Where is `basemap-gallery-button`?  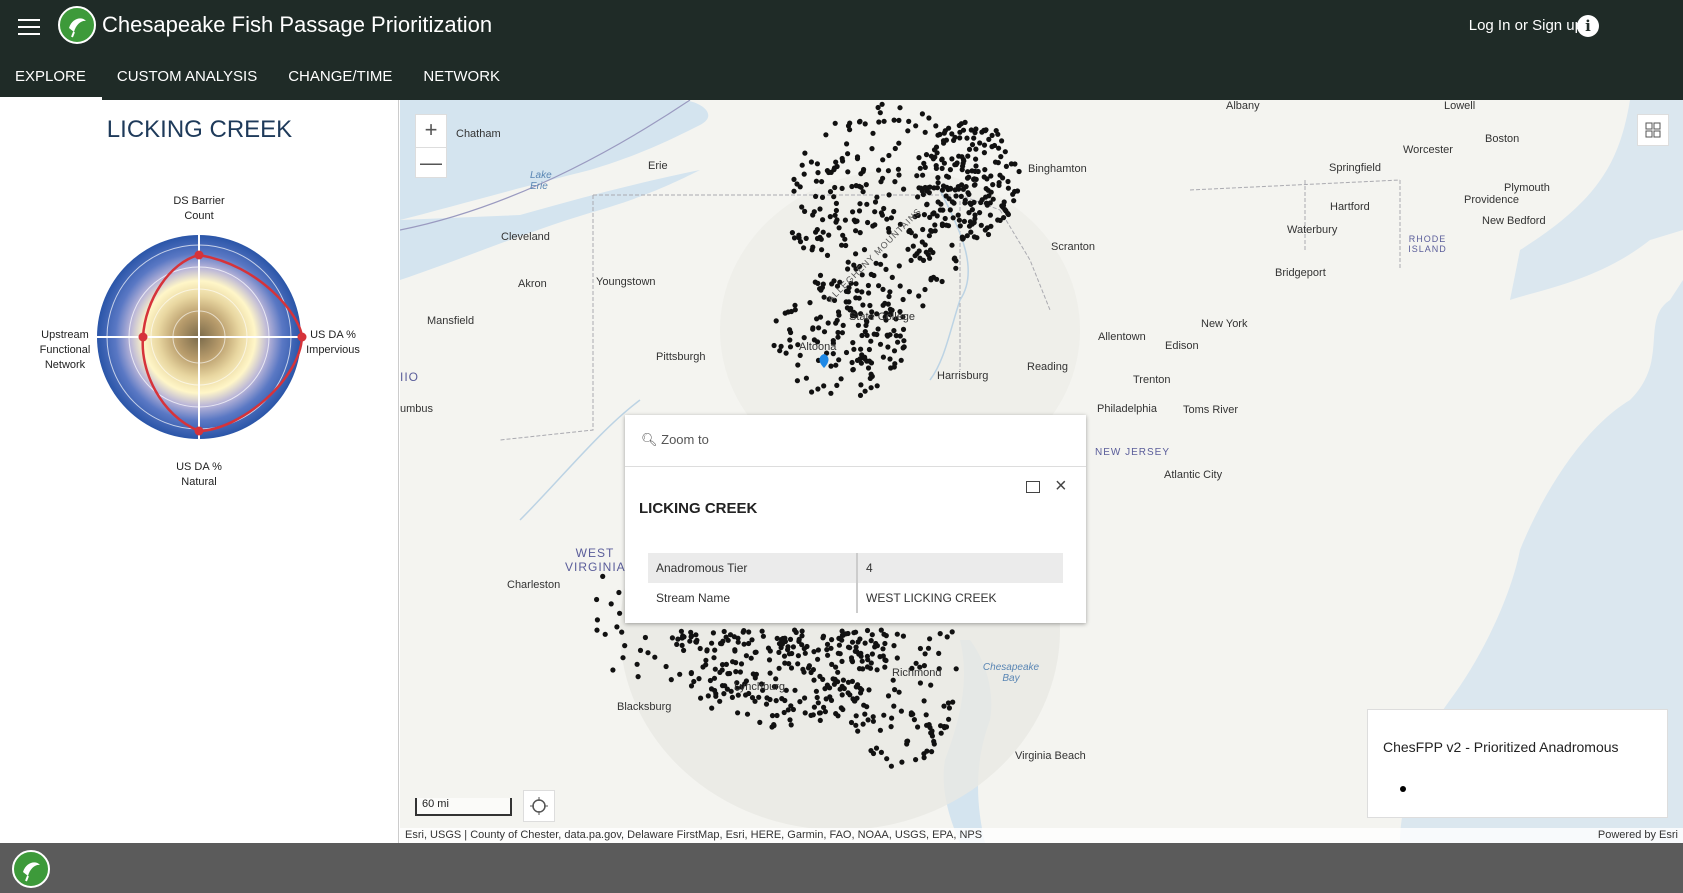
basemap-gallery-button is located at coordinates (1653, 130).